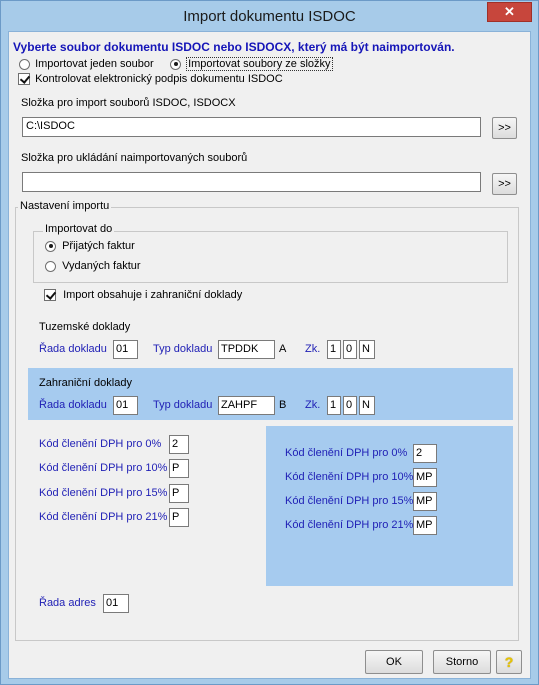  I want to click on radio-single-indicator, so click(24, 64).